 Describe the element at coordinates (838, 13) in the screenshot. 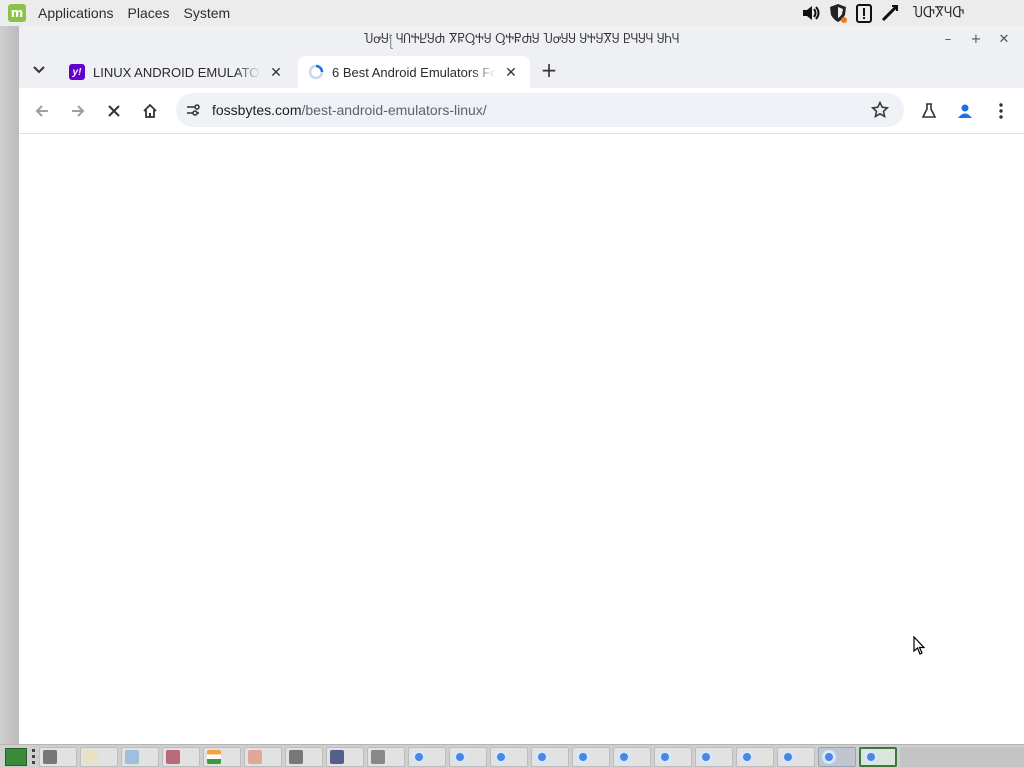

I see `shield-icon` at that location.